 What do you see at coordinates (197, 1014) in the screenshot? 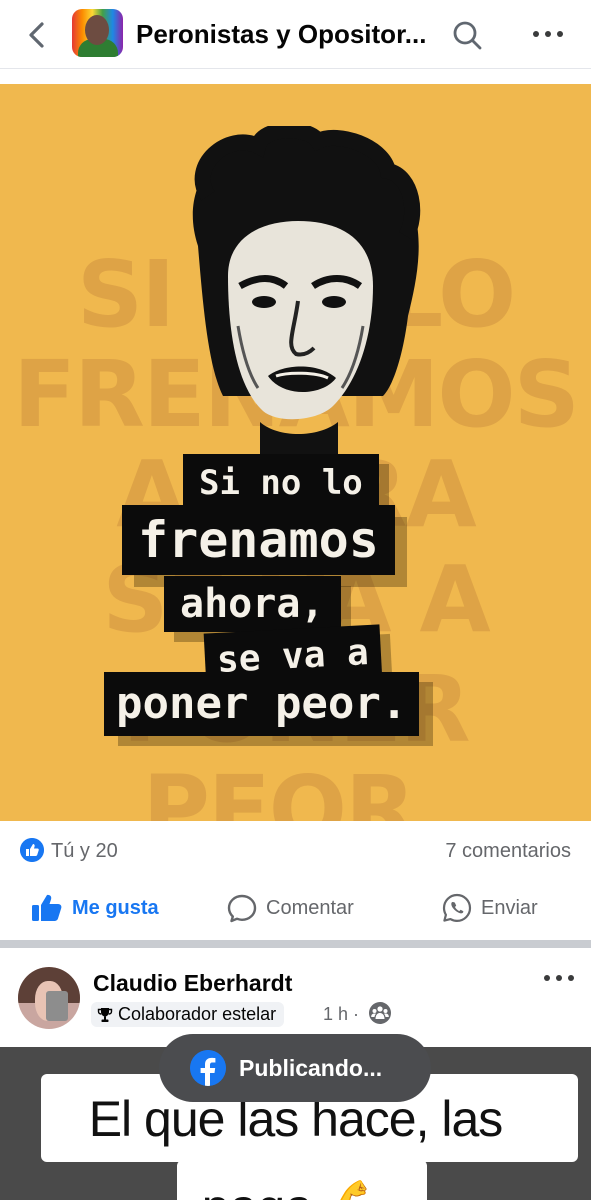
I see `badge-label: Colaborador estelar` at bounding box center [197, 1014].